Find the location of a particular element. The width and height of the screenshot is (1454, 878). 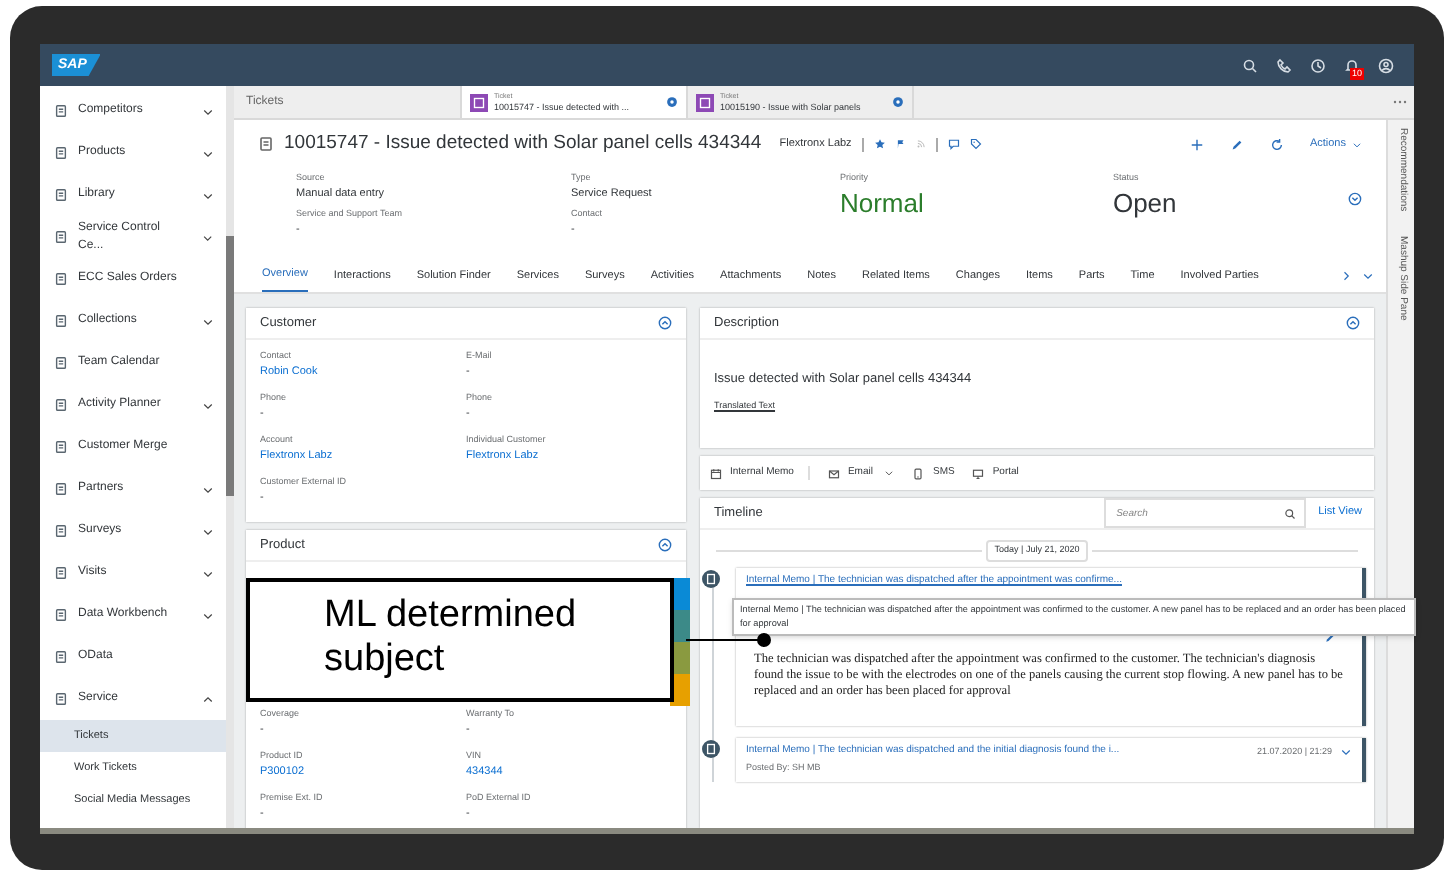

field-value: Open is located at coordinates (1145, 202).